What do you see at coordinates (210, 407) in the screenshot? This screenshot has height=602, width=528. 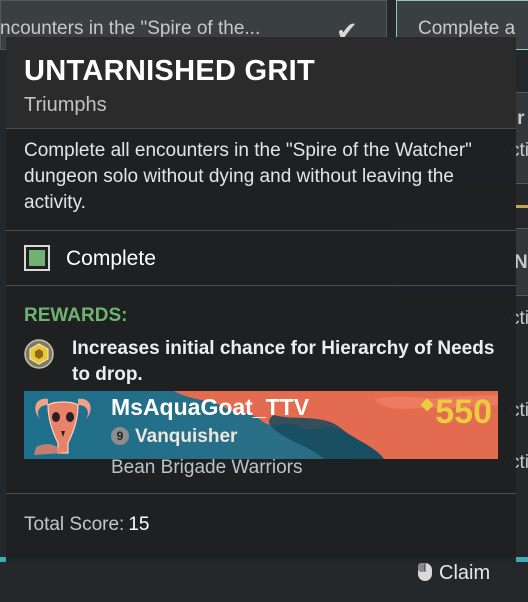 I see `player-name: MsAquaGoat_TTV` at bounding box center [210, 407].